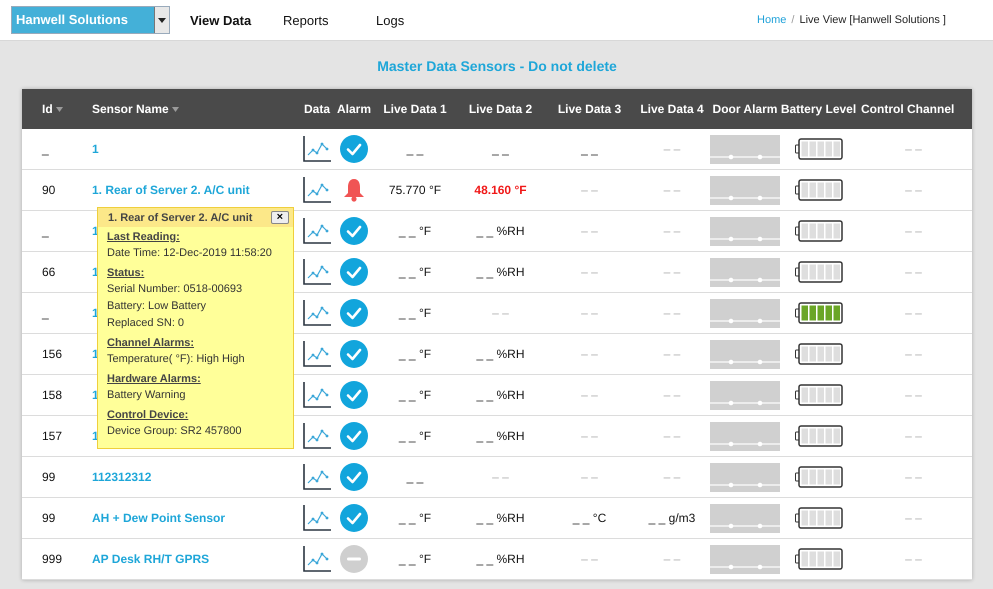 The image size is (993, 589). I want to click on tooltip-text: Battery: Low Battery, so click(157, 306).